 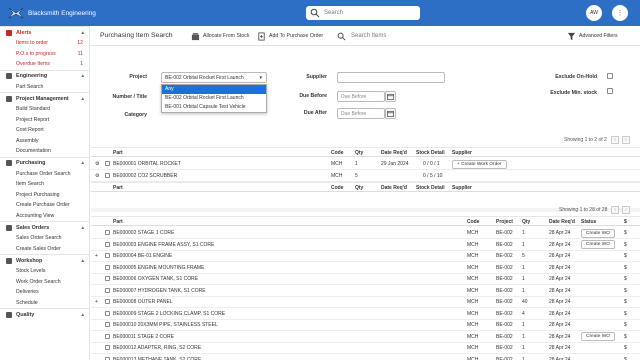 What do you see at coordinates (44, 260) in the screenshot?
I see `sidebar-section-4: Workshop ▴` at bounding box center [44, 260].